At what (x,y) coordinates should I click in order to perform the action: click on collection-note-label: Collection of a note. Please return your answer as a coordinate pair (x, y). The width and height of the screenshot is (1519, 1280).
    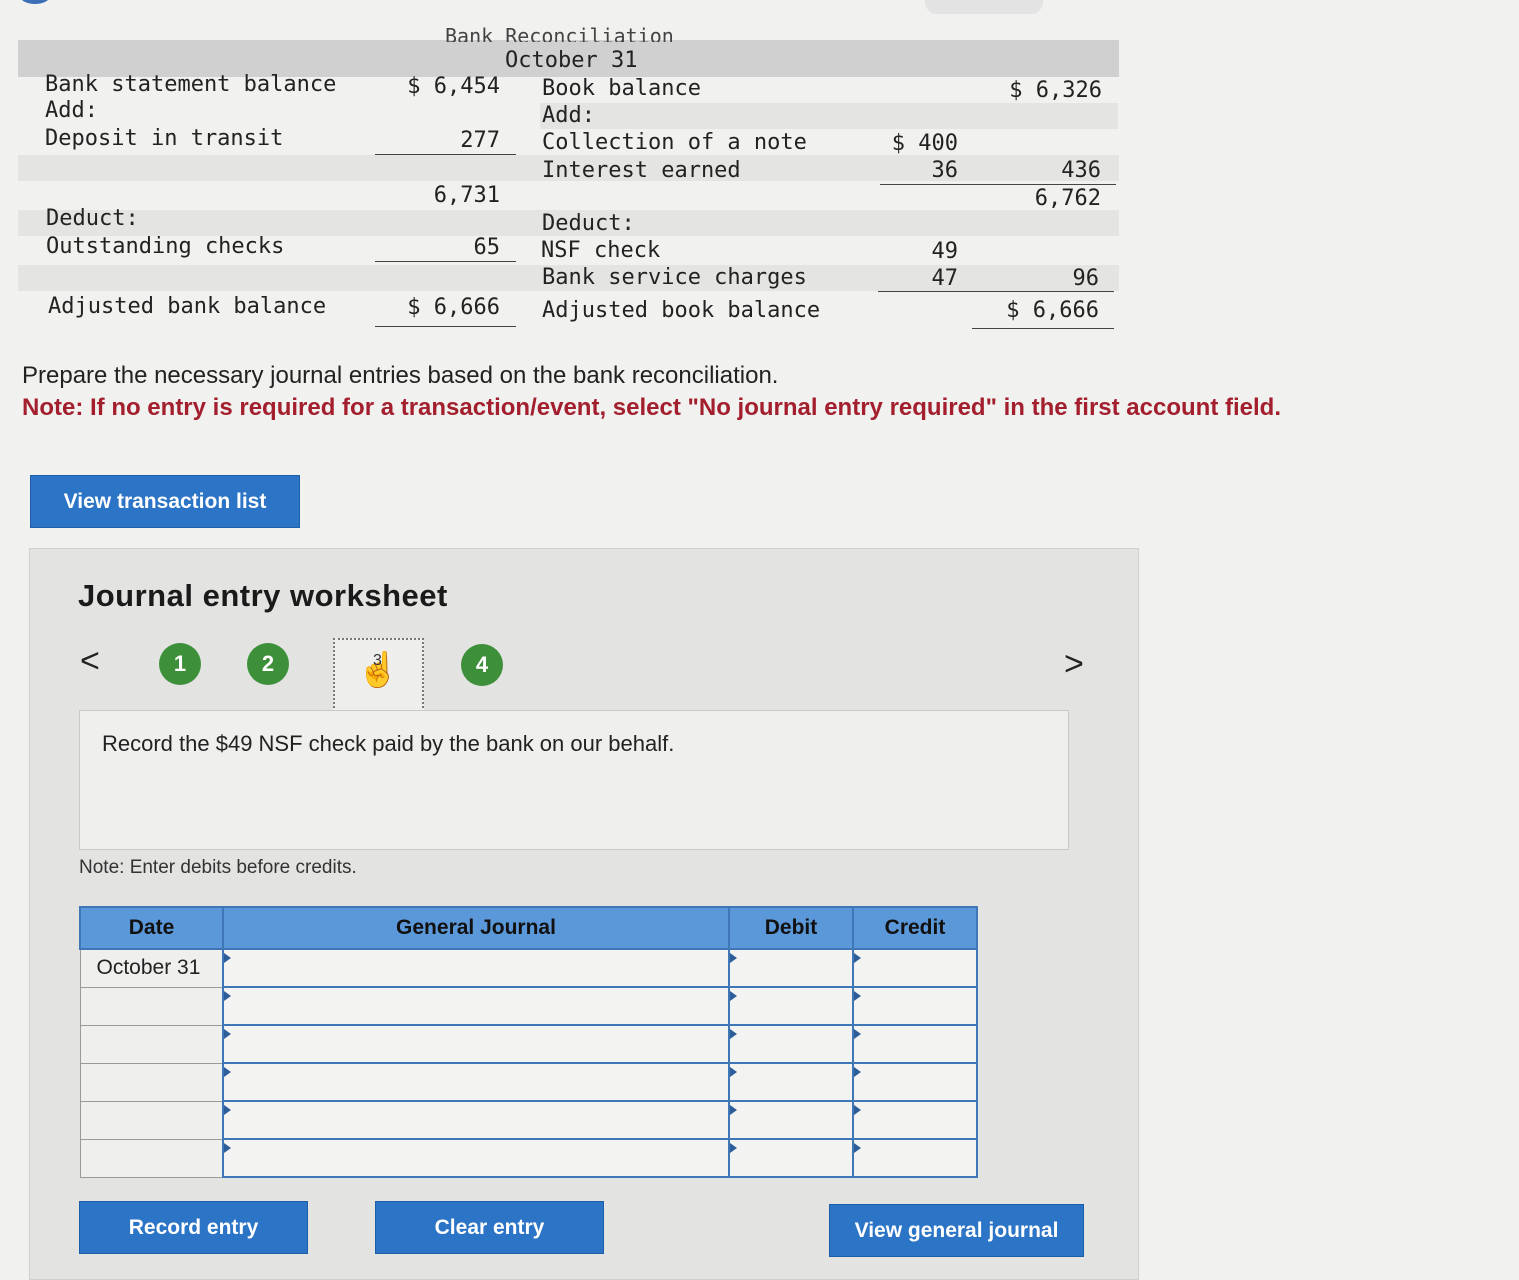
    Looking at the image, I should click on (674, 142).